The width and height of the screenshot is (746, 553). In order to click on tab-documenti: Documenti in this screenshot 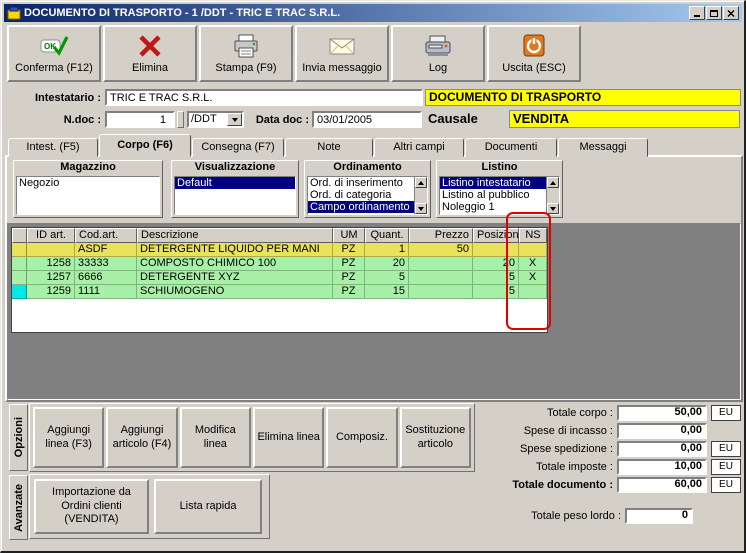, I will do `click(511, 147)`.